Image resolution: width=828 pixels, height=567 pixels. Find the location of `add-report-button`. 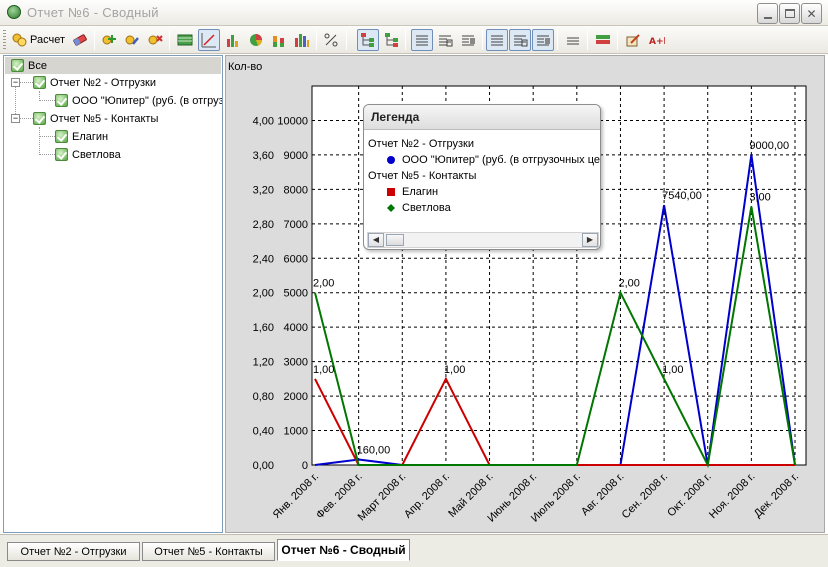

add-report-button is located at coordinates (109, 40).